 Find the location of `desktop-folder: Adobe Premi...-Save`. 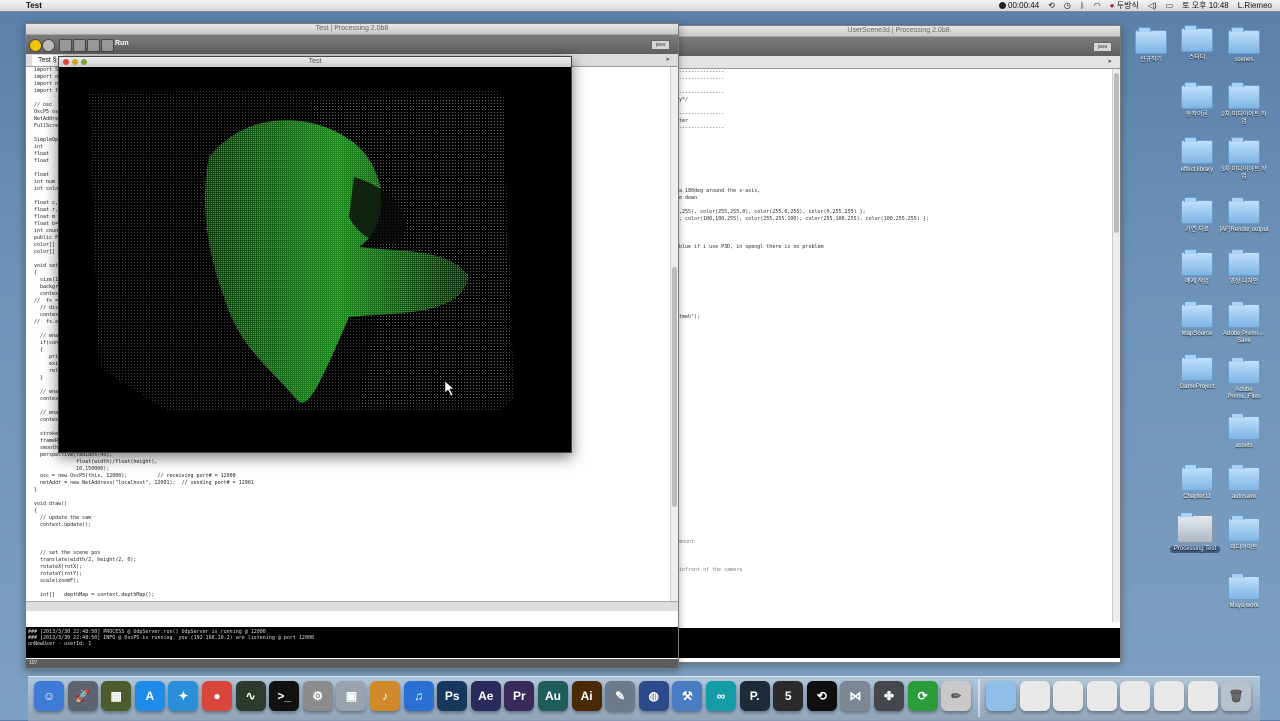

desktop-folder: Adobe Premi...-Save is located at coordinates (1244, 323).